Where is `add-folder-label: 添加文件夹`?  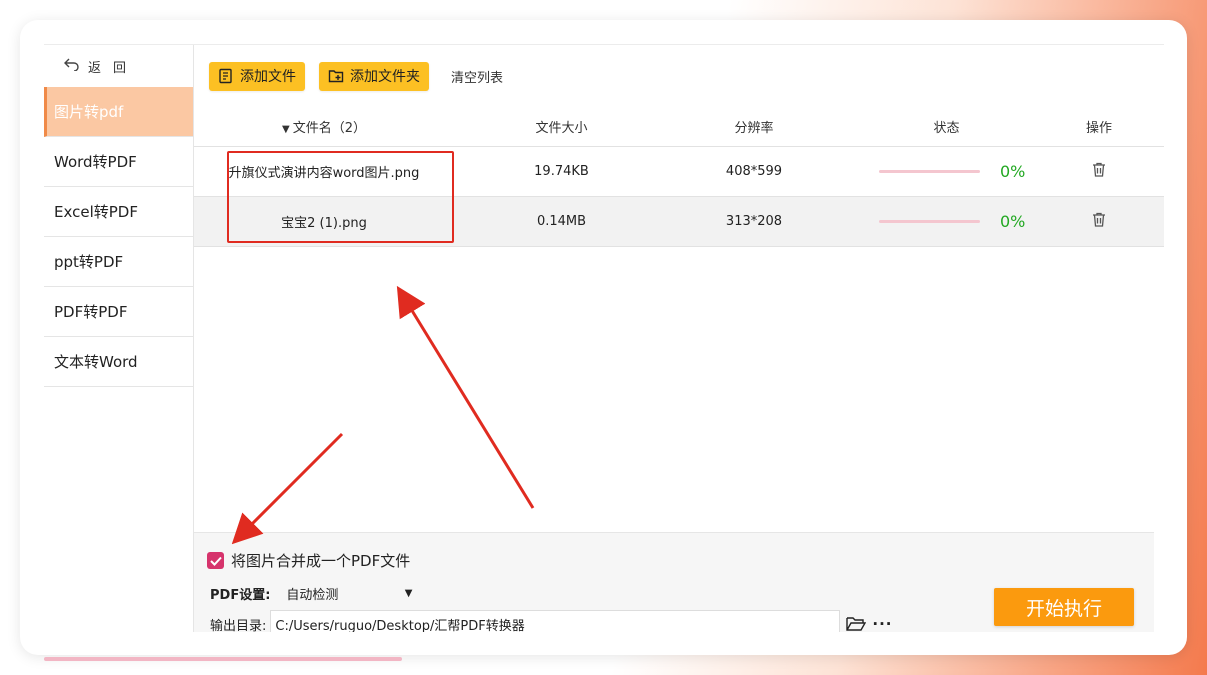
add-folder-label: 添加文件夹 is located at coordinates (385, 77).